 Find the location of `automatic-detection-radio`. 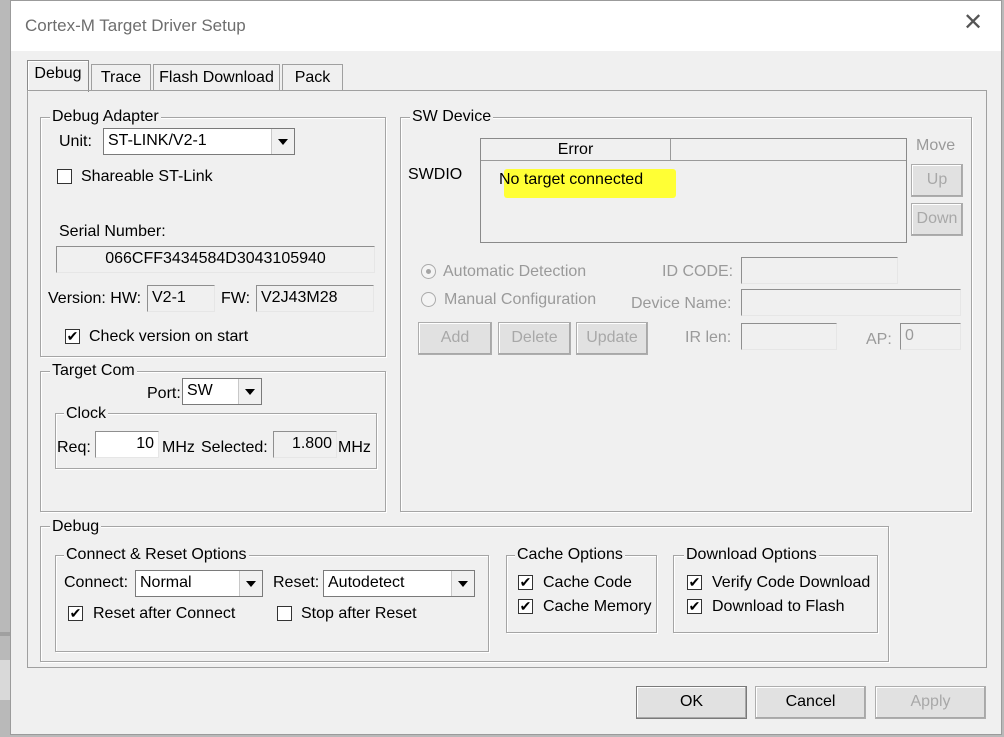

automatic-detection-radio is located at coordinates (428, 271).